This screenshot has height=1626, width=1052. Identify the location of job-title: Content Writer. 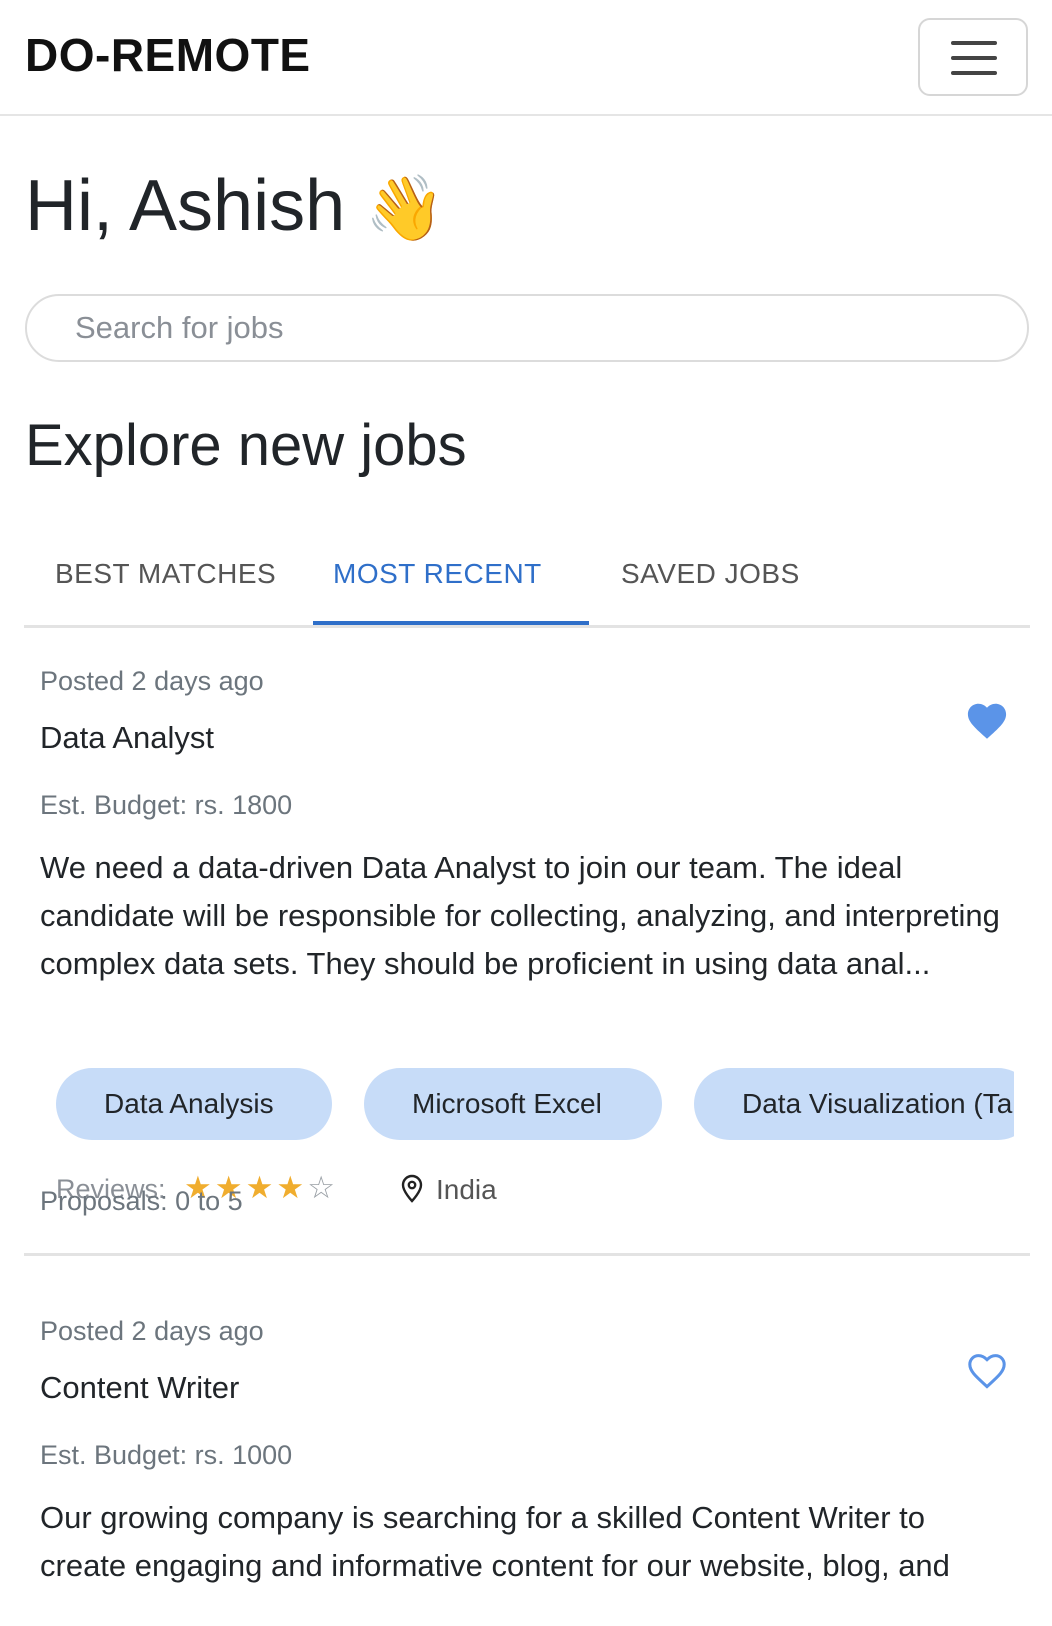
(139, 1388).